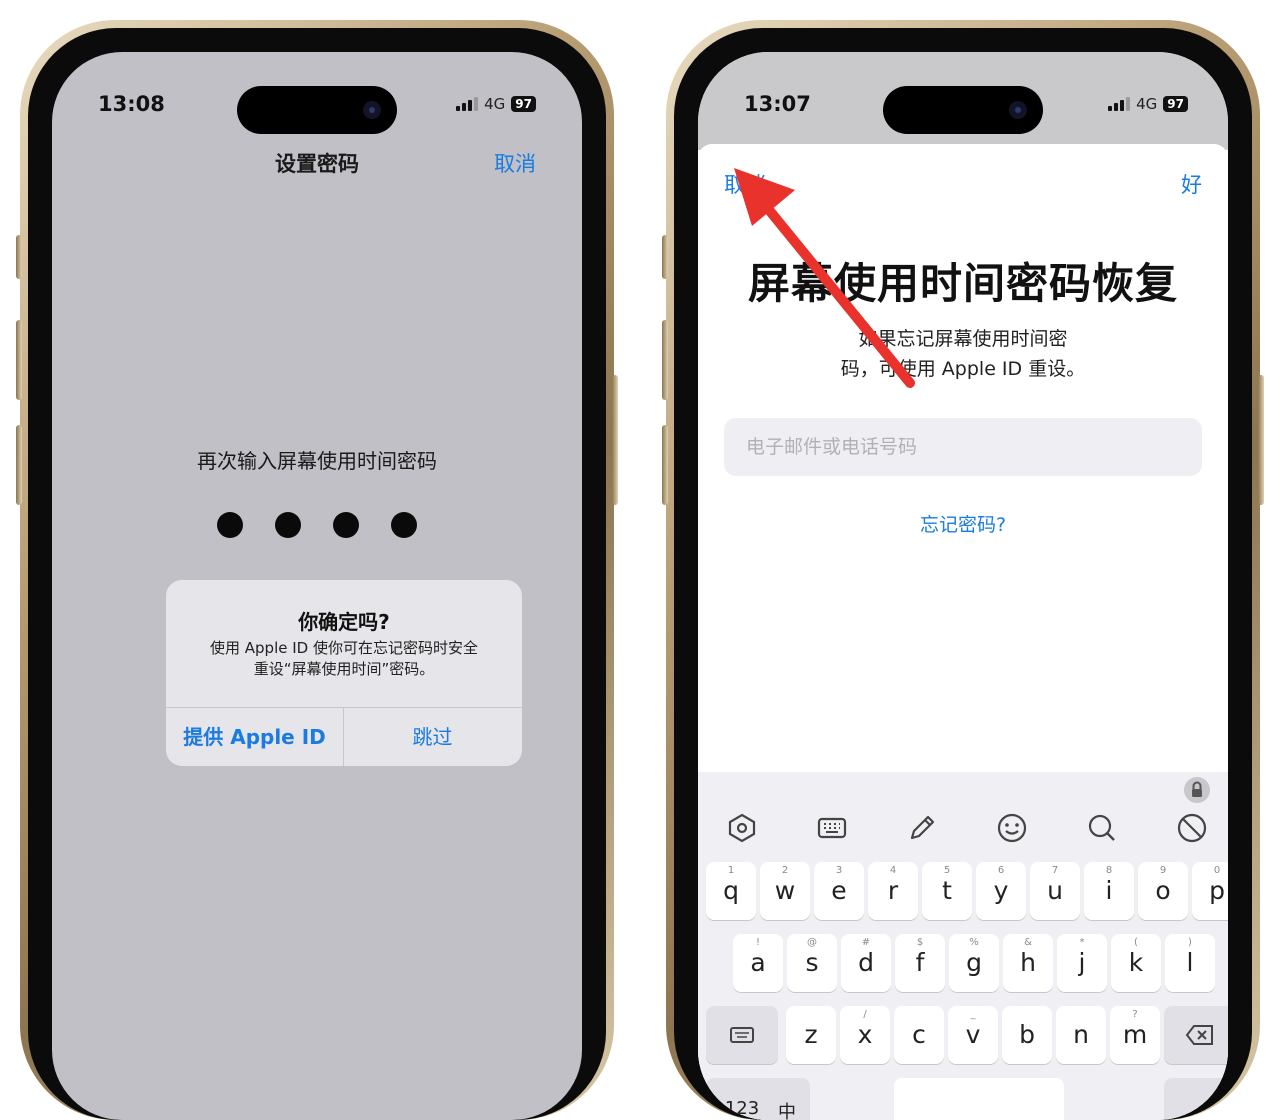 The image size is (1280, 1120). What do you see at coordinates (317, 461) in the screenshot?
I see `passcode-prompt: 再次输入屏幕使用时间密码` at bounding box center [317, 461].